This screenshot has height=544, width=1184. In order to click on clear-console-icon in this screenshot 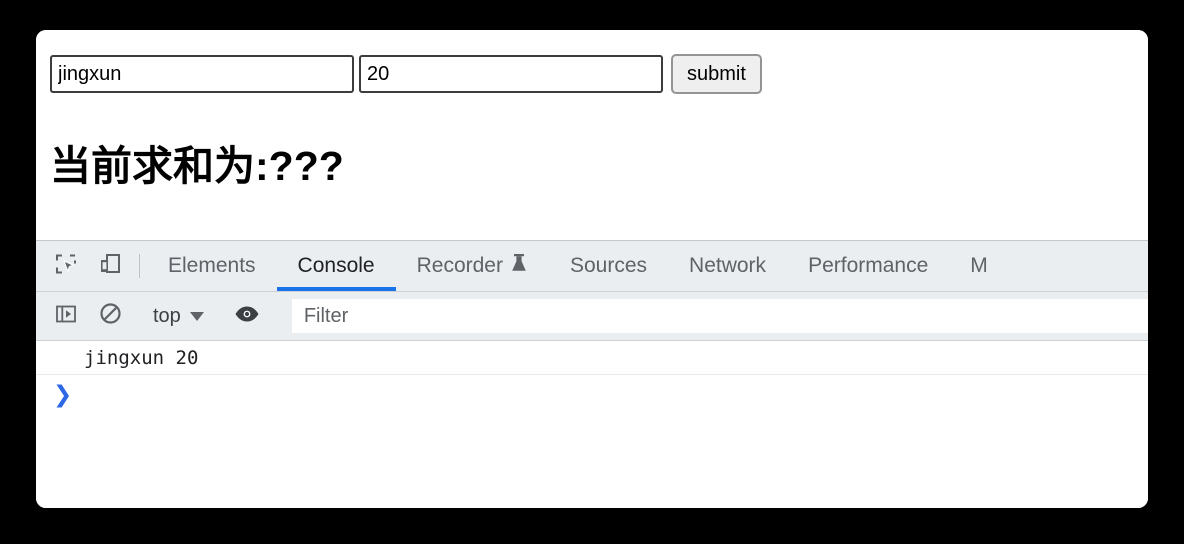, I will do `click(110, 316)`.